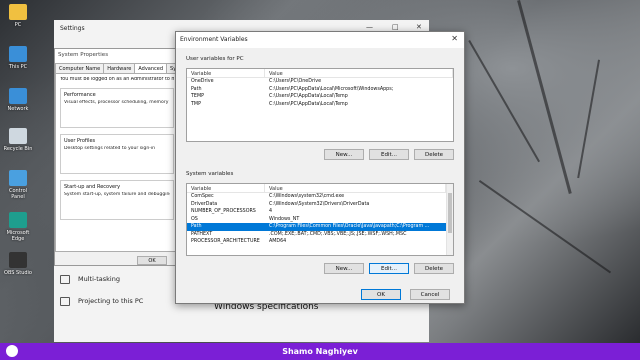  I want to click on desktop-icon: PC, so click(18, 16).